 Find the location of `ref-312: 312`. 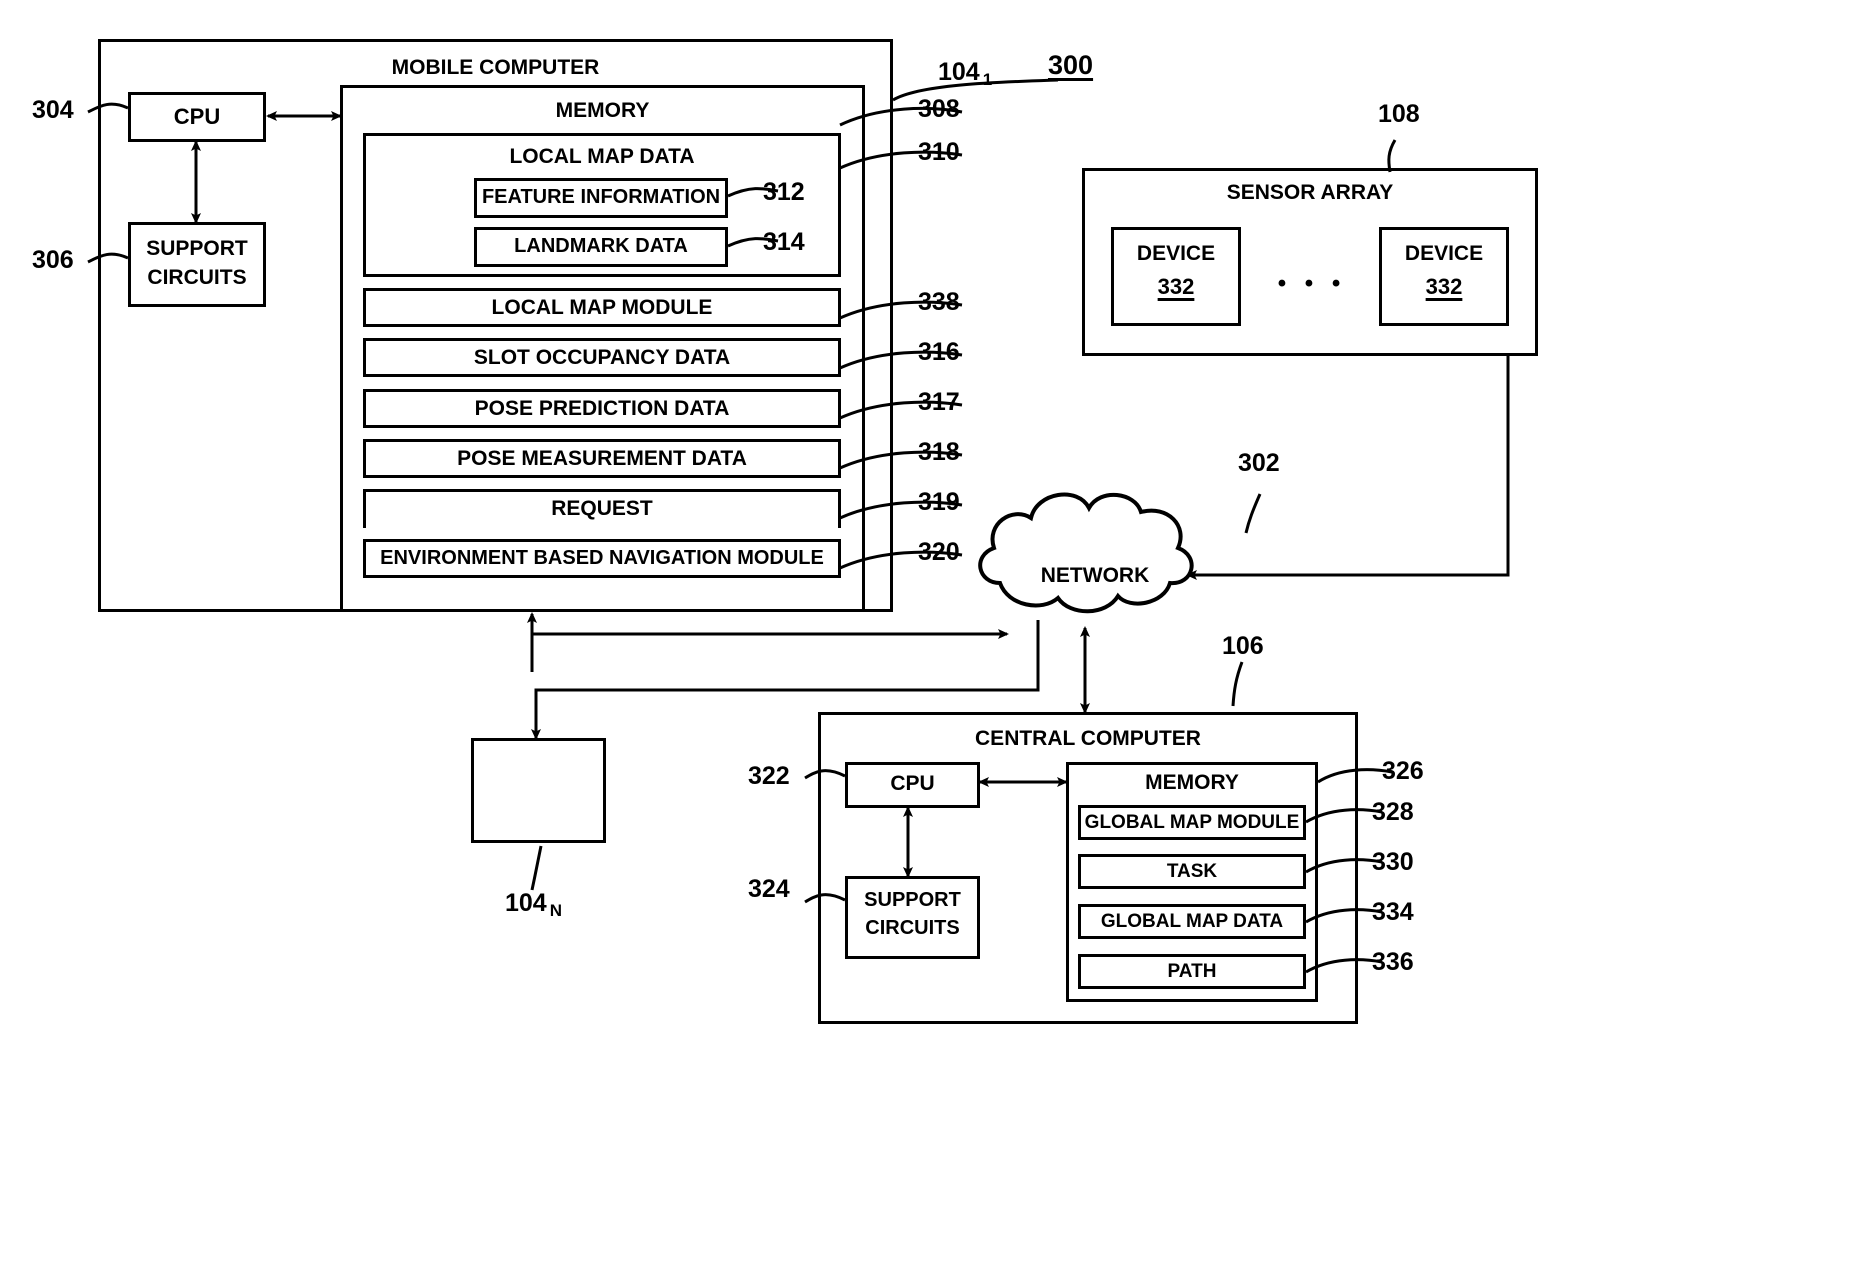

ref-312: 312 is located at coordinates (784, 192).